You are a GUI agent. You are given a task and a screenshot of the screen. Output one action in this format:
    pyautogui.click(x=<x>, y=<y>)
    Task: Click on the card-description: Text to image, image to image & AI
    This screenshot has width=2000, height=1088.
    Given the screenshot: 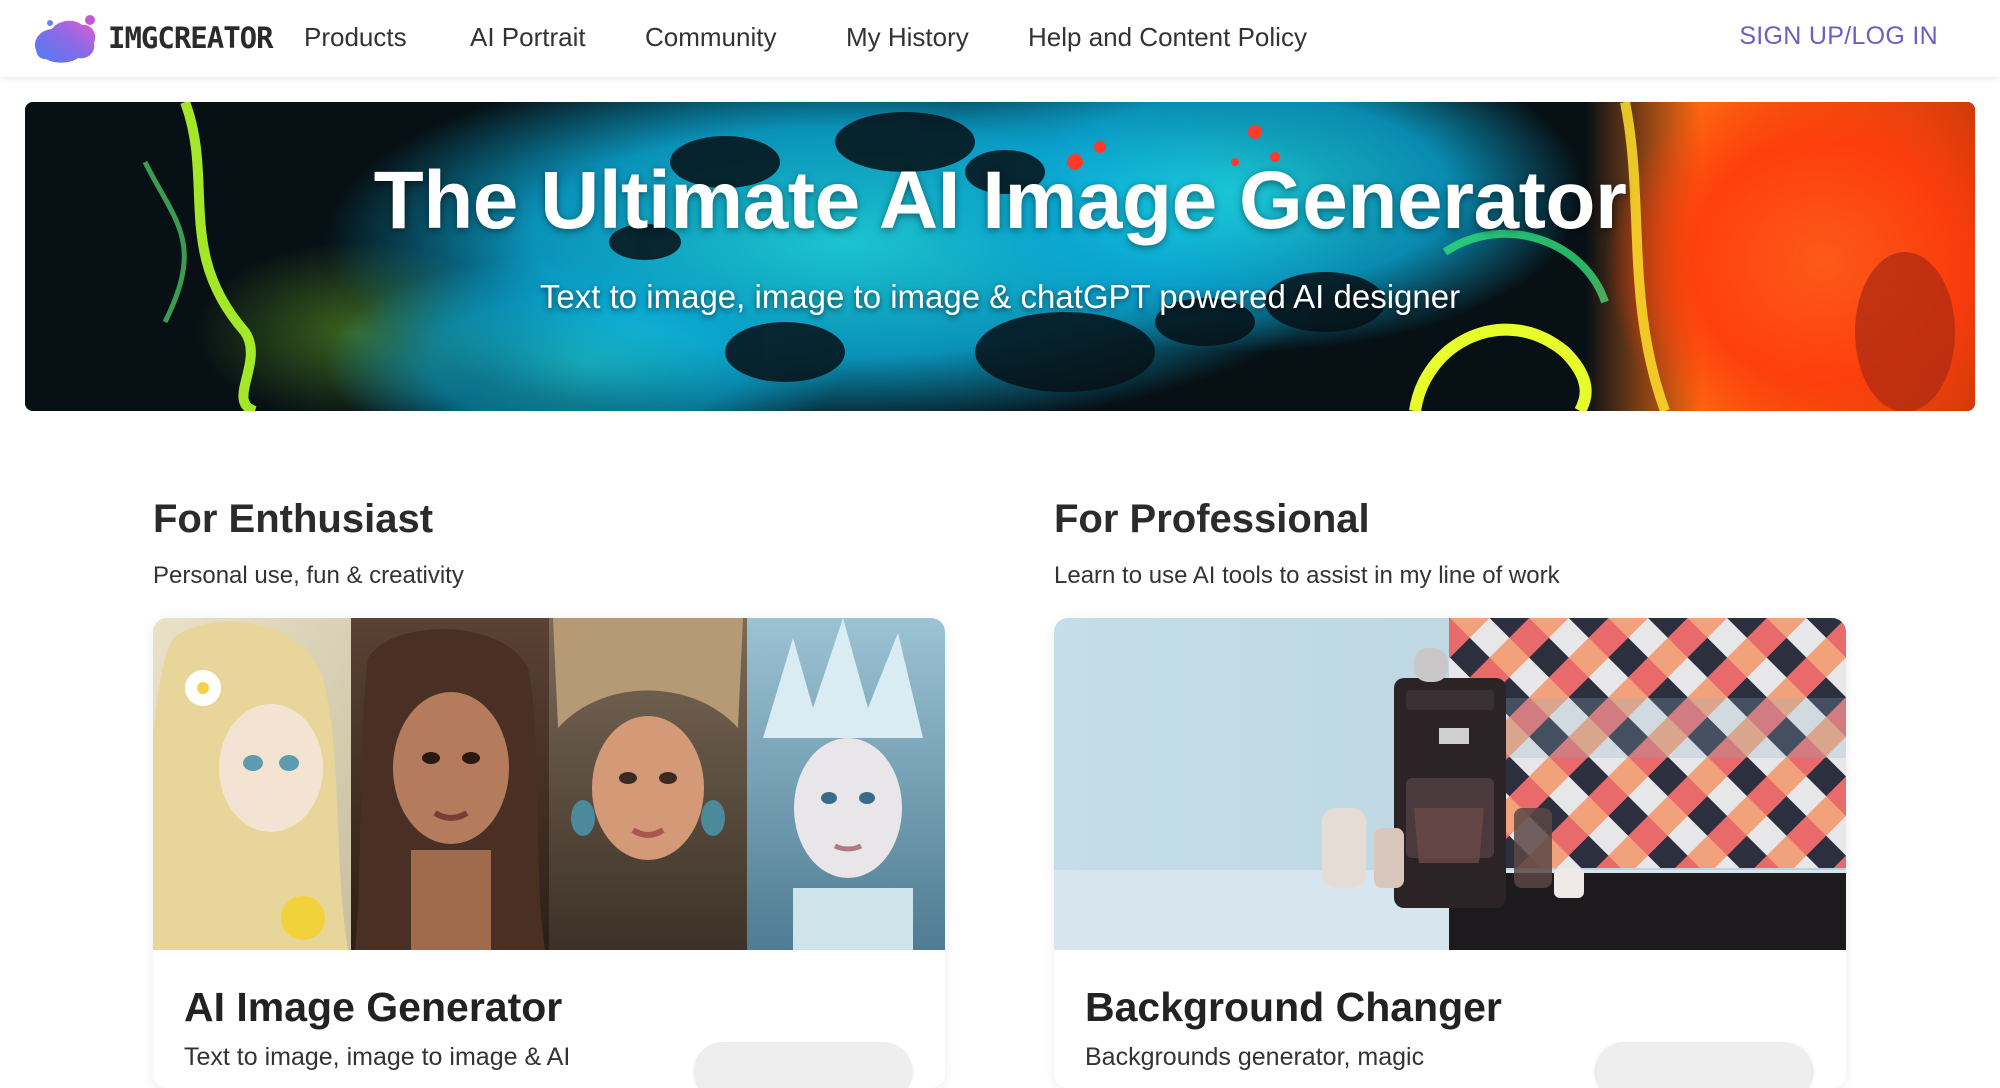 What is the action you would take?
    pyautogui.click(x=377, y=1057)
    